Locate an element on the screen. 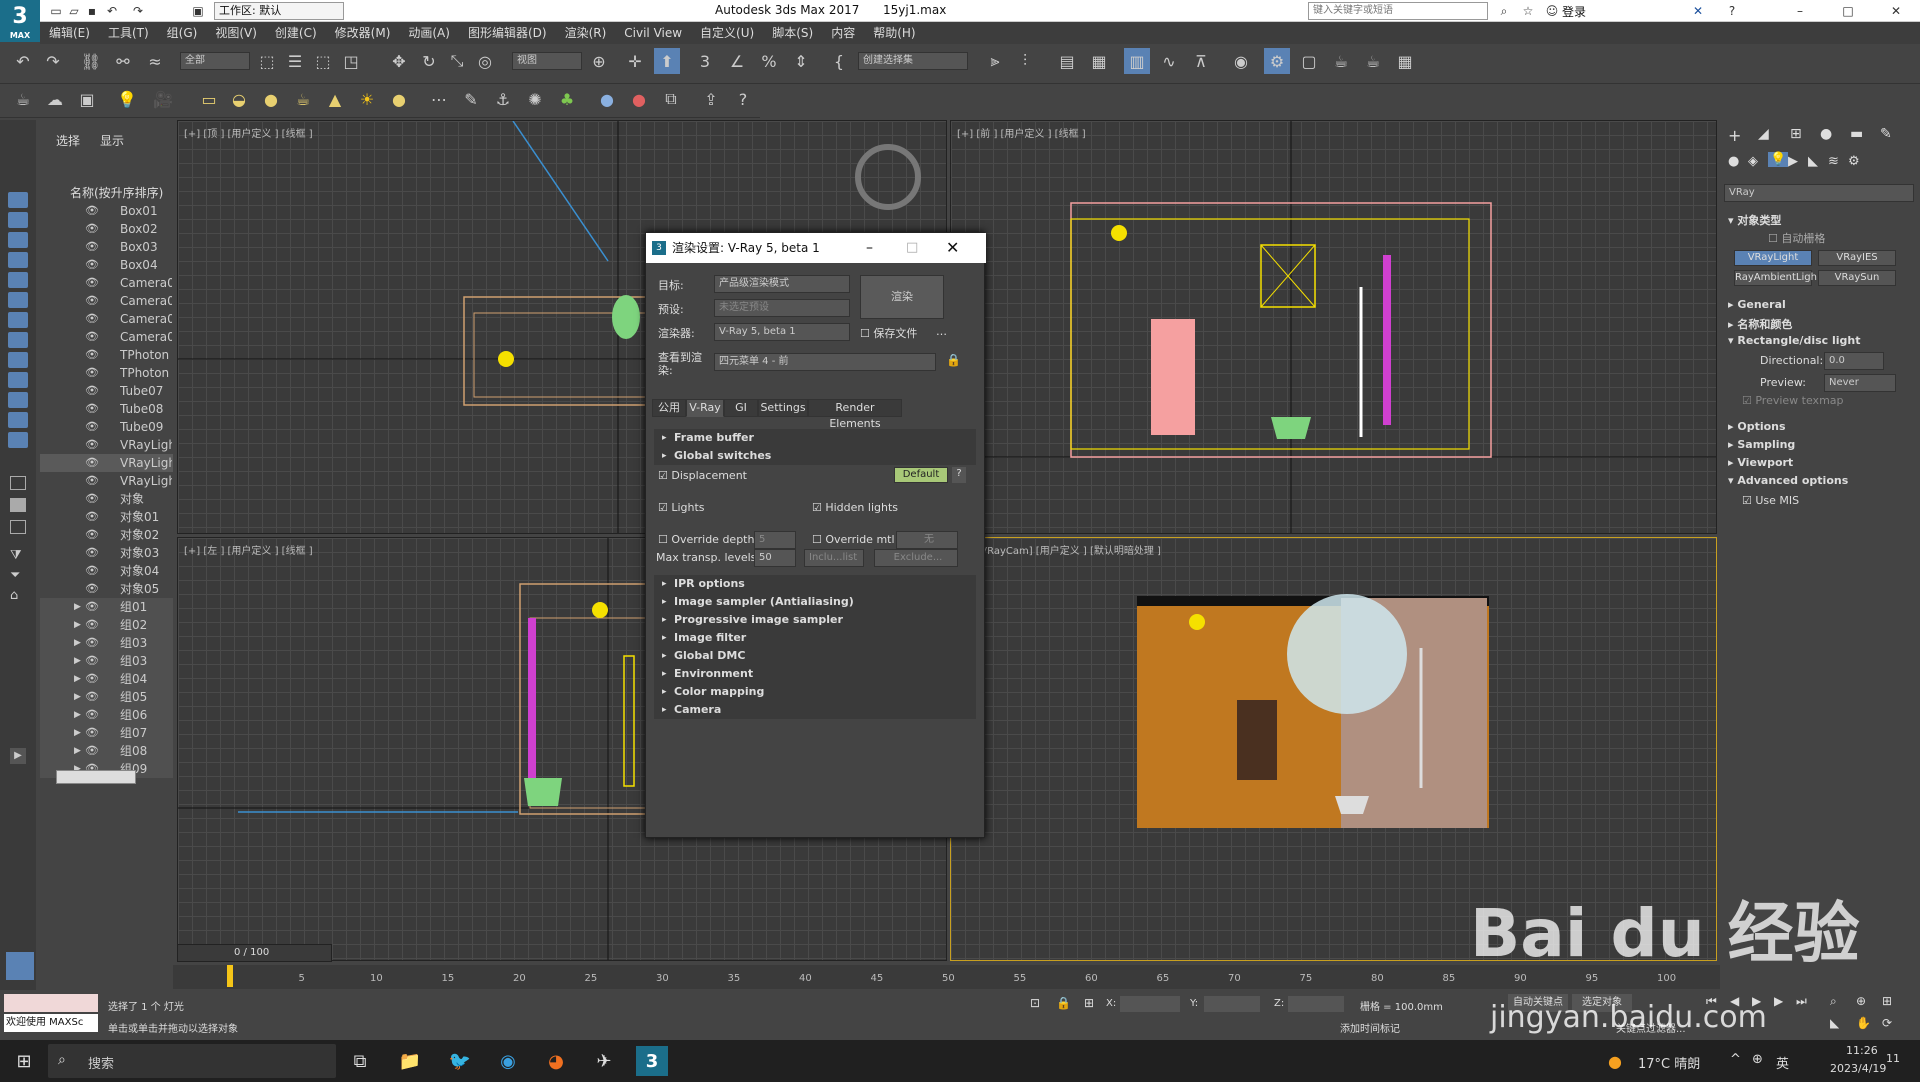 The width and height of the screenshot is (1920, 1082). display-groups-icon is located at coordinates (18, 340).